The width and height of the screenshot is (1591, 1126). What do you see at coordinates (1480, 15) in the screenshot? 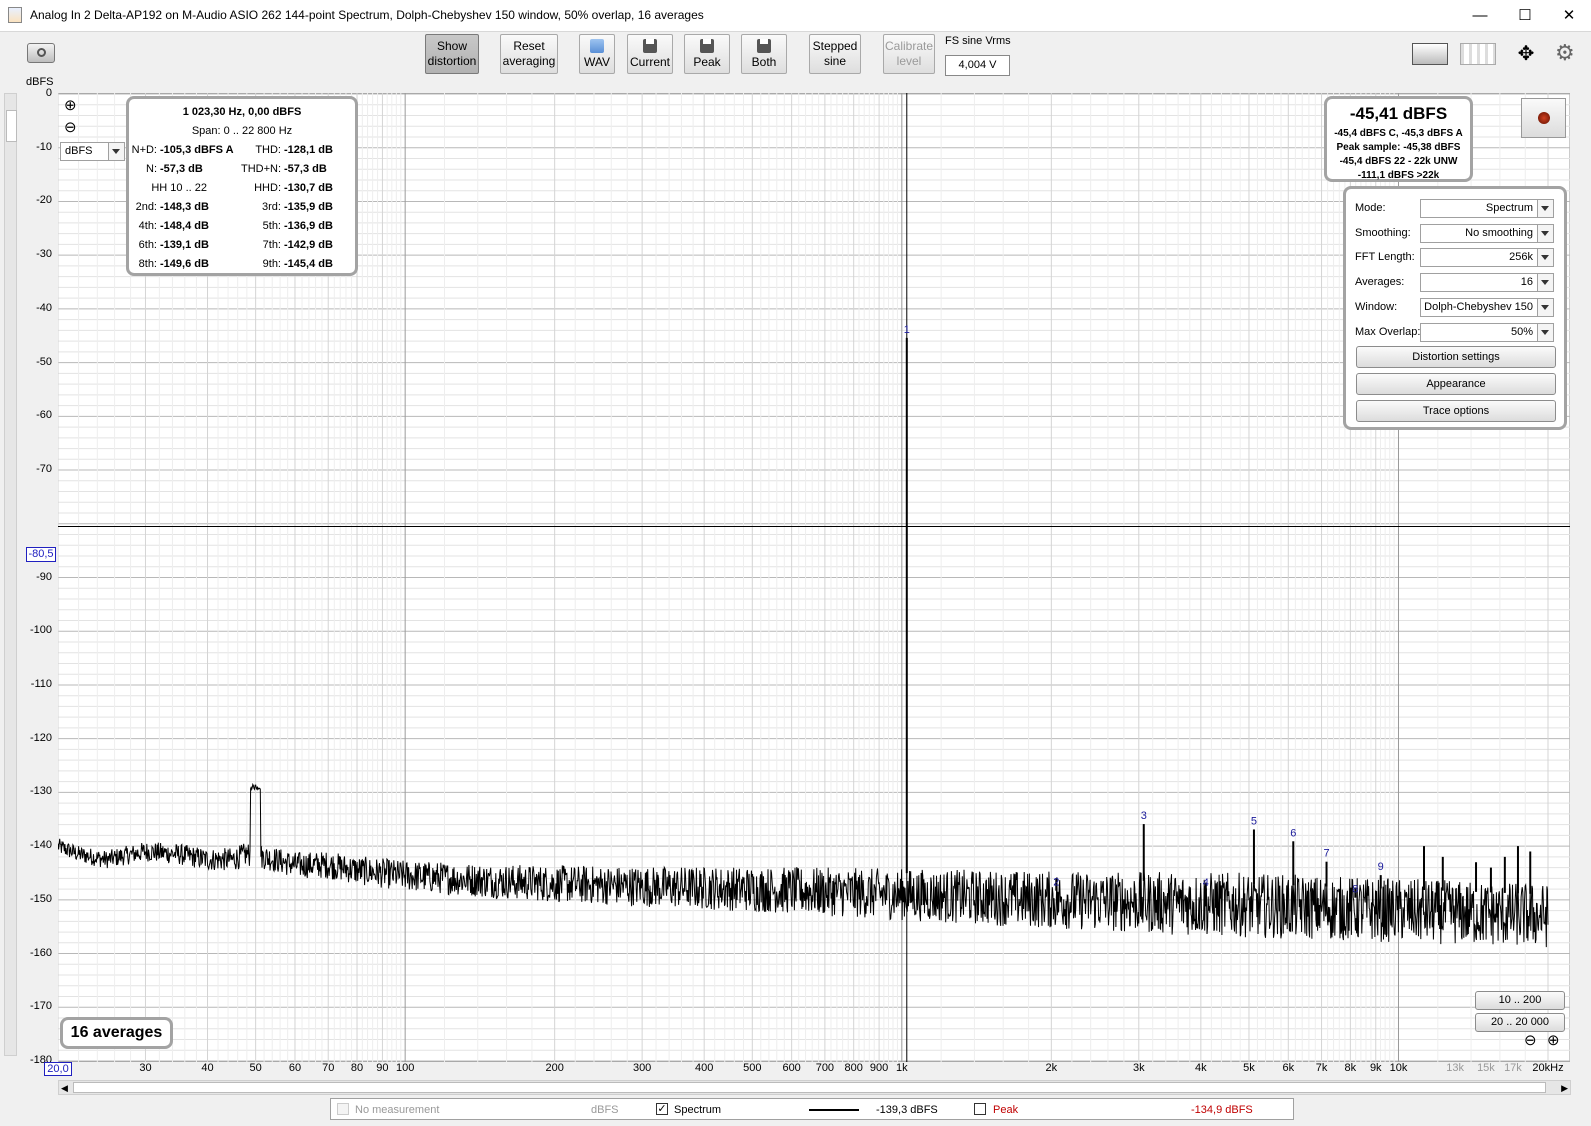
I see `minimize-button: —` at bounding box center [1480, 15].